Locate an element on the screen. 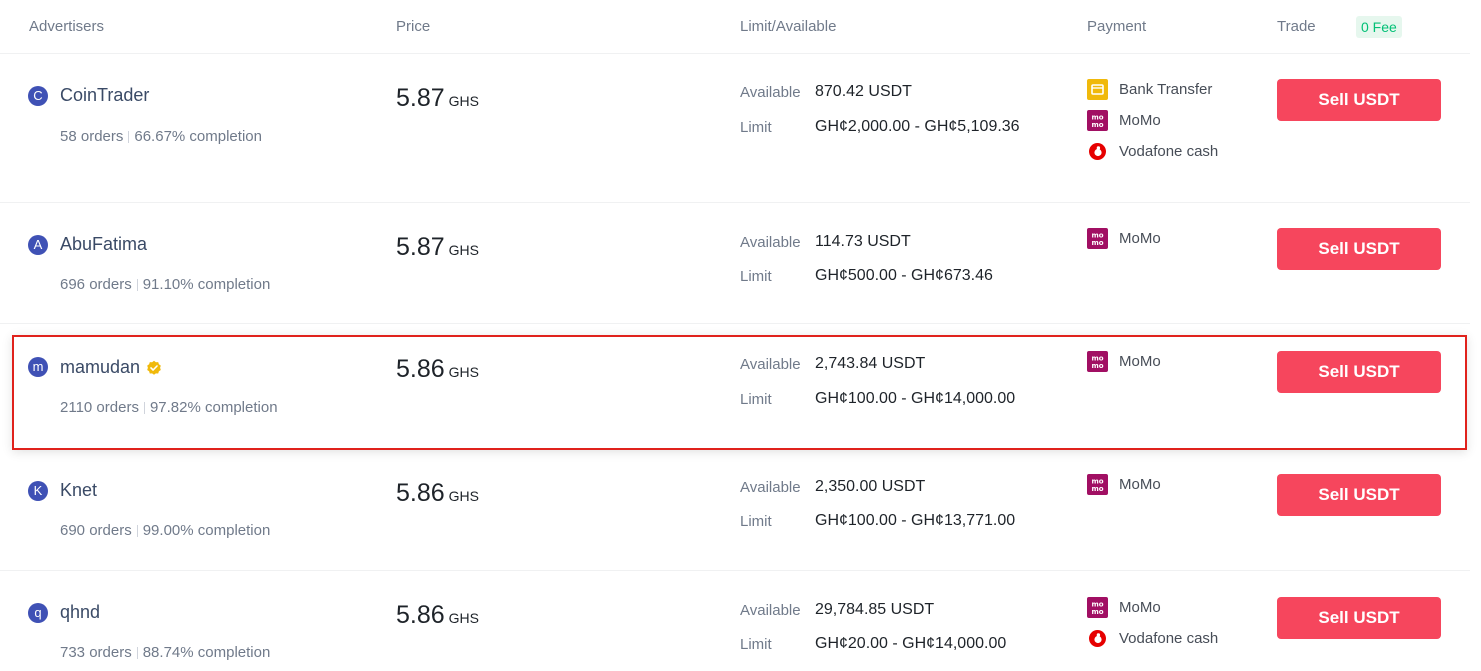  limit-value: GH¢500.00 - GH¢673.46 is located at coordinates (904, 275).